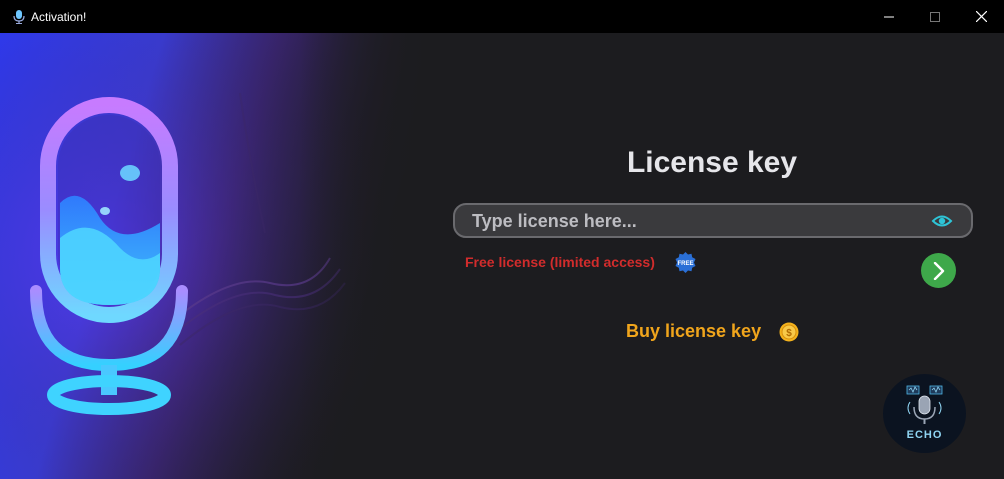  I want to click on minimize-icon, so click(889, 16).